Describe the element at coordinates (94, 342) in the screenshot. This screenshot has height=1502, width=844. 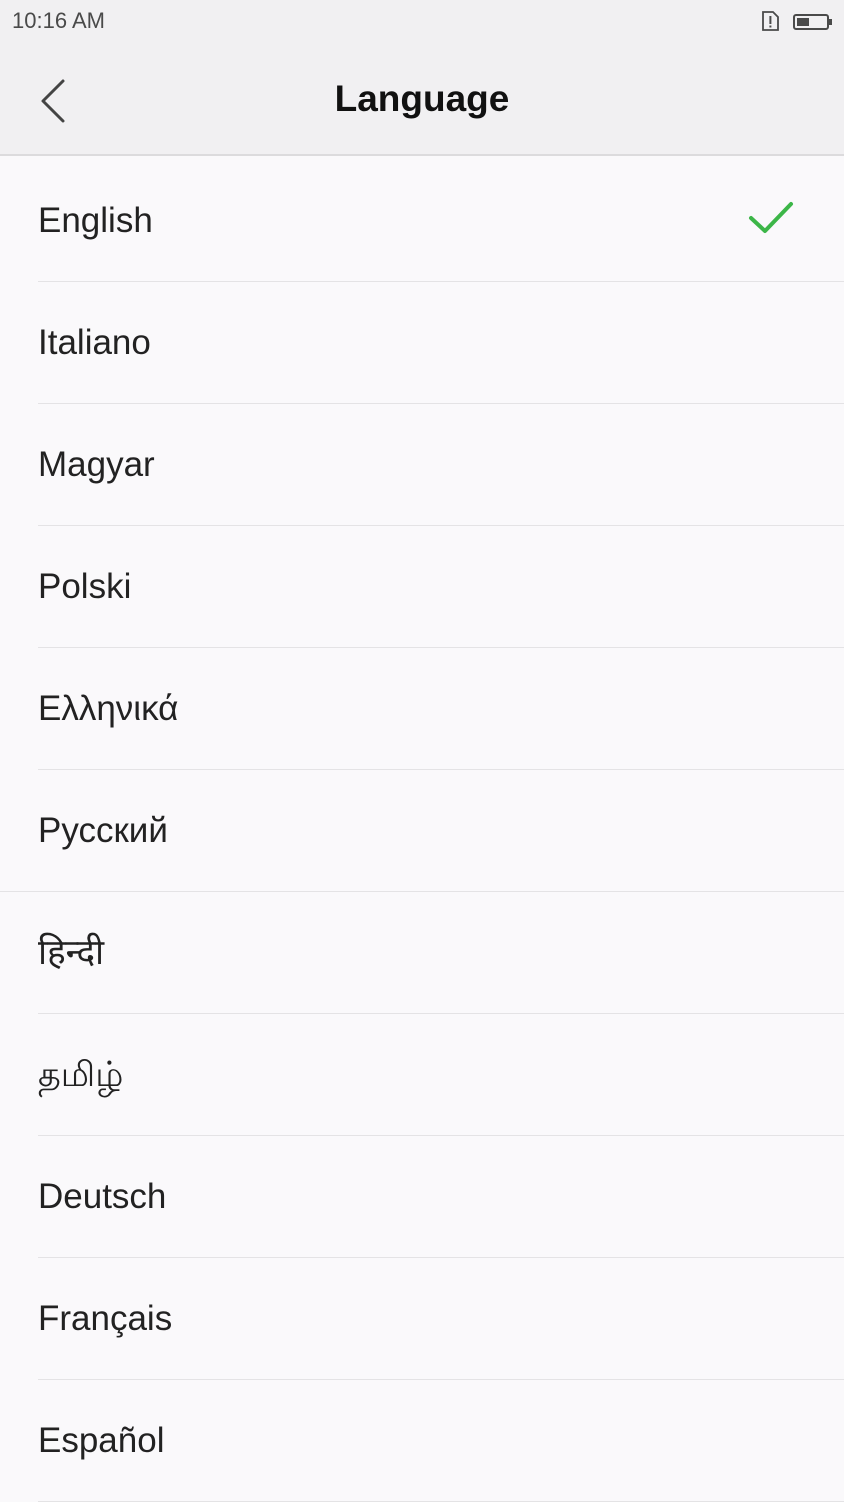
I see `language-label: Italiano` at that location.